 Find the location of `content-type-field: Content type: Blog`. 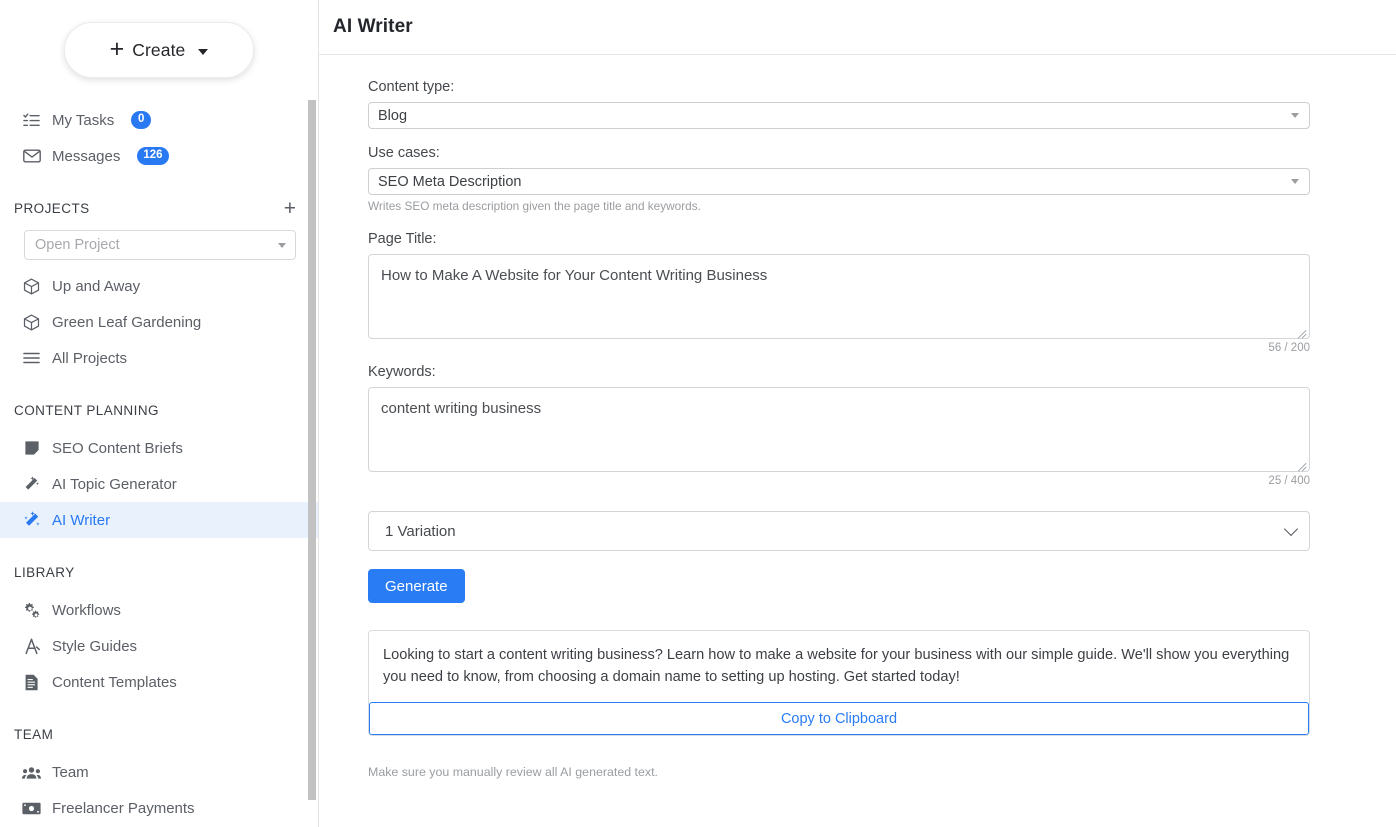

content-type-field: Content type: Blog is located at coordinates (882, 104).